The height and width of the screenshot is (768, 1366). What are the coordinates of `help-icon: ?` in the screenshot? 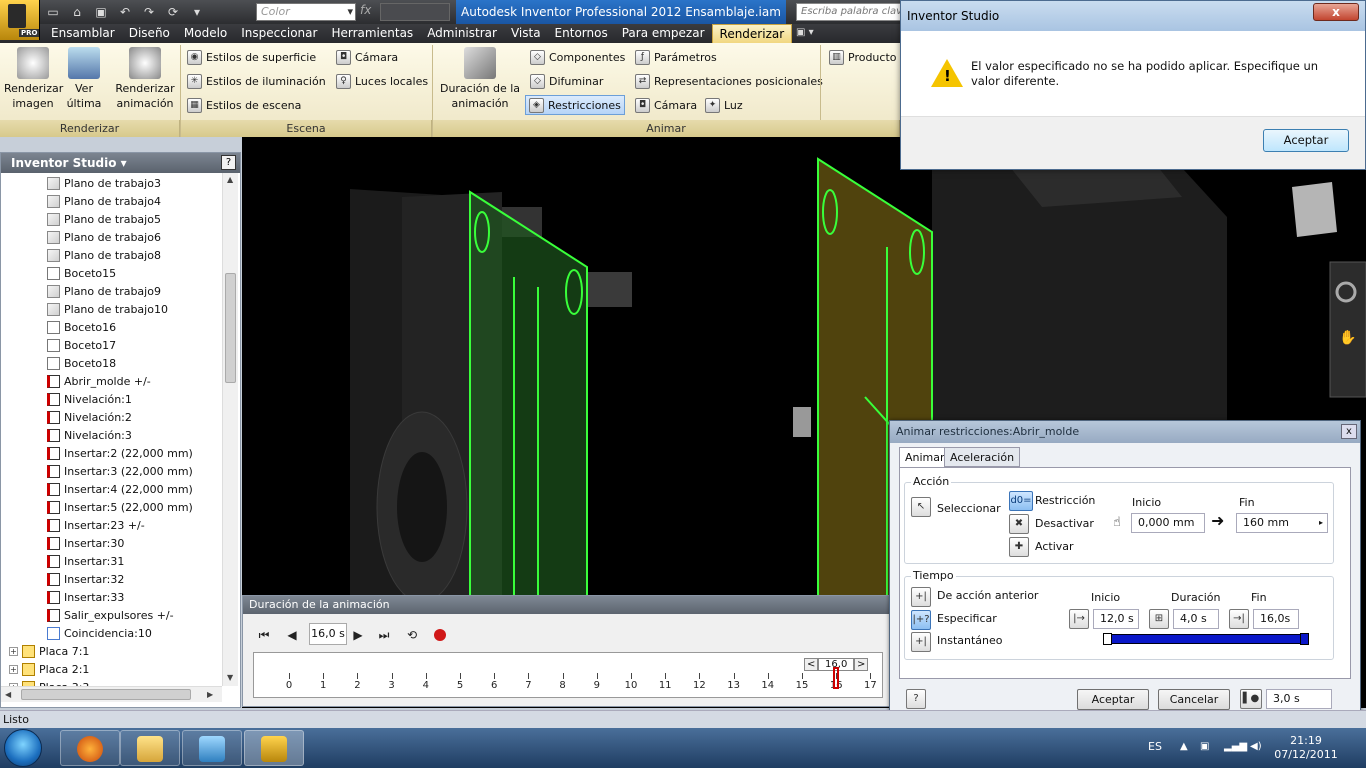 It's located at (916, 699).